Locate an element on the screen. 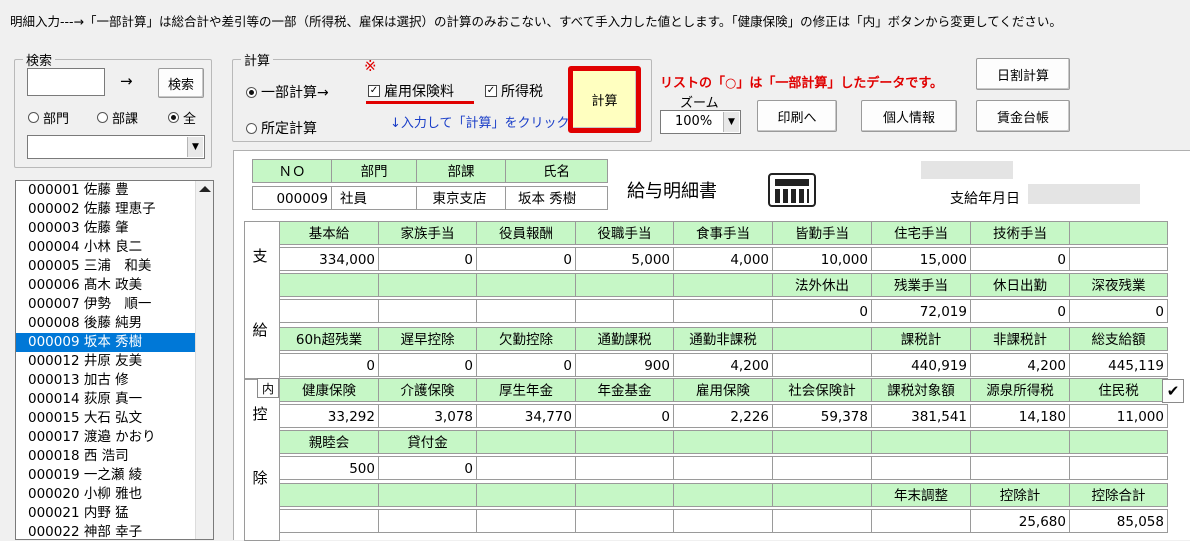  list-item: 000012 井原 友美 is located at coordinates (114, 361).